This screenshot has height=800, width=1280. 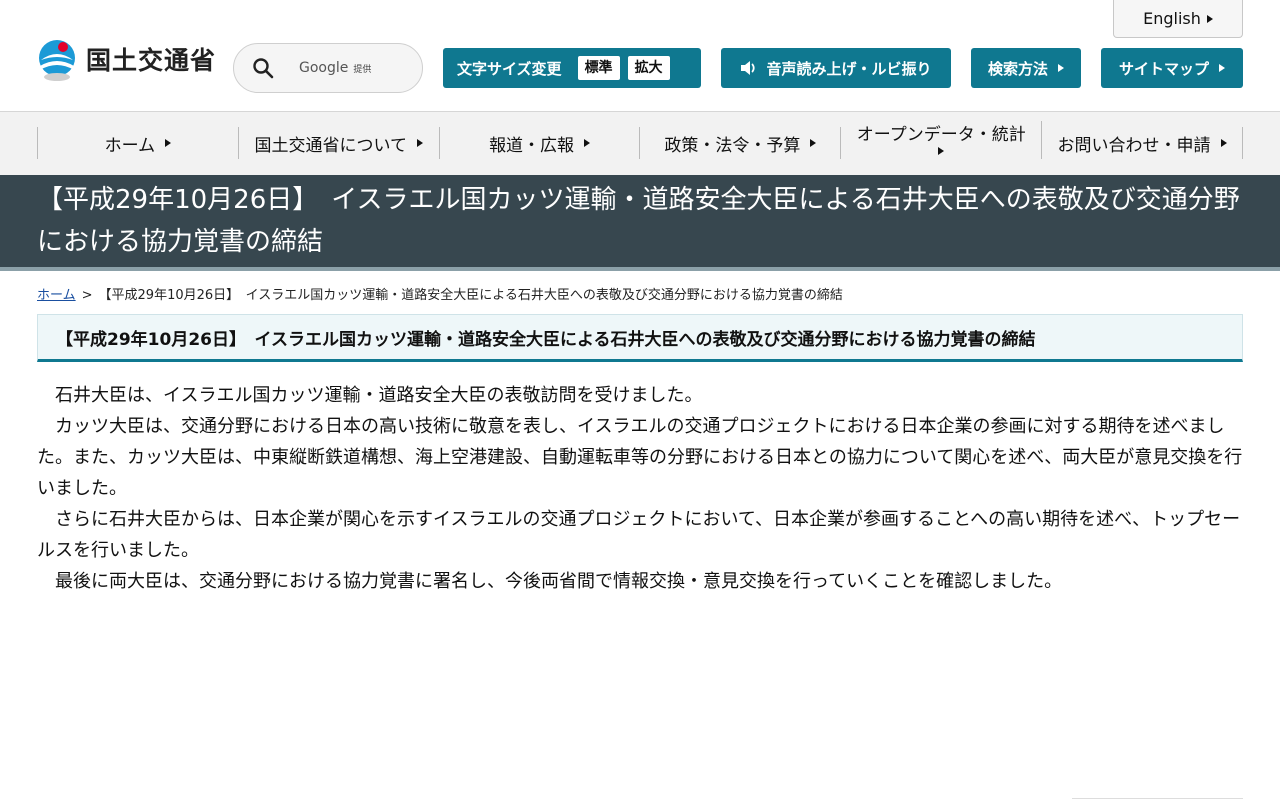 What do you see at coordinates (1017, 68) in the screenshot?
I see `search-method-label: 検索方法` at bounding box center [1017, 68].